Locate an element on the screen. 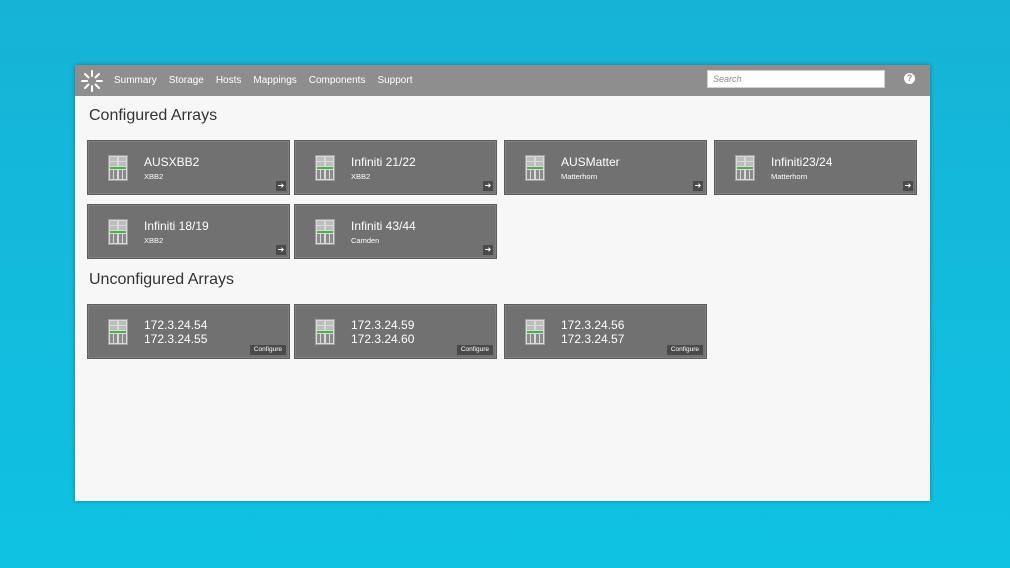  array-name: Infiniti23/24 is located at coordinates (802, 162).